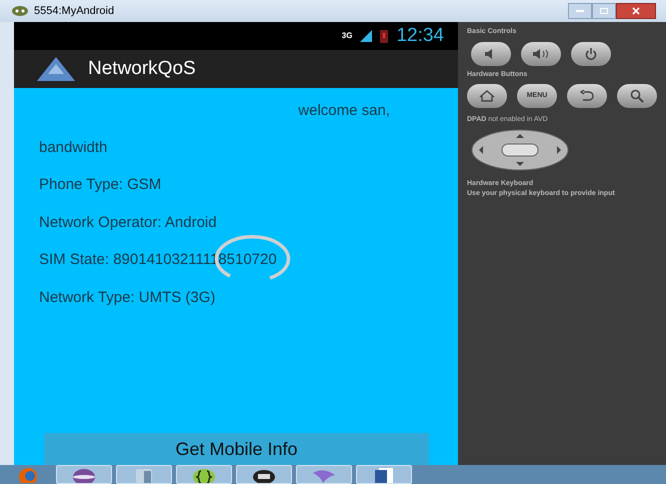 The image size is (666, 484). I want to click on search-icon, so click(637, 96).